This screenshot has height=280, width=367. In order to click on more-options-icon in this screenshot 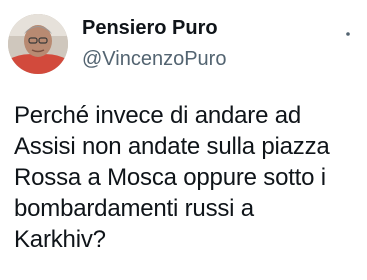, I will do `click(348, 34)`.